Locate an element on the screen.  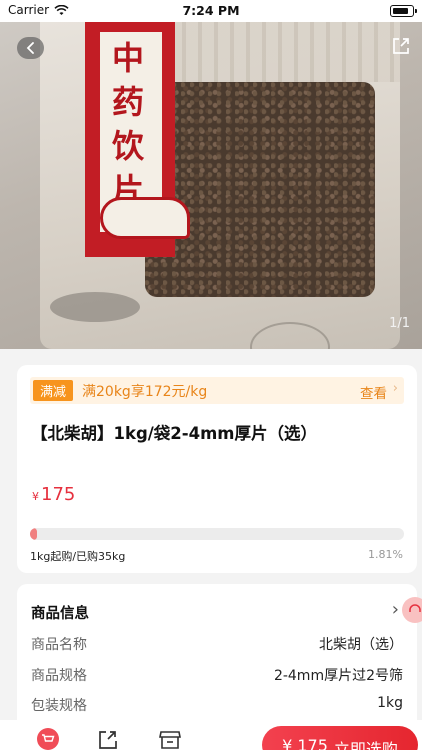
battery-icon is located at coordinates (403, 11).